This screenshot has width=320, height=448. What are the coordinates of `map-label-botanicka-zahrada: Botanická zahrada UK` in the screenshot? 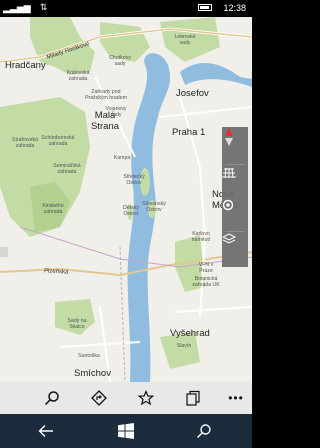 It's located at (206, 282).